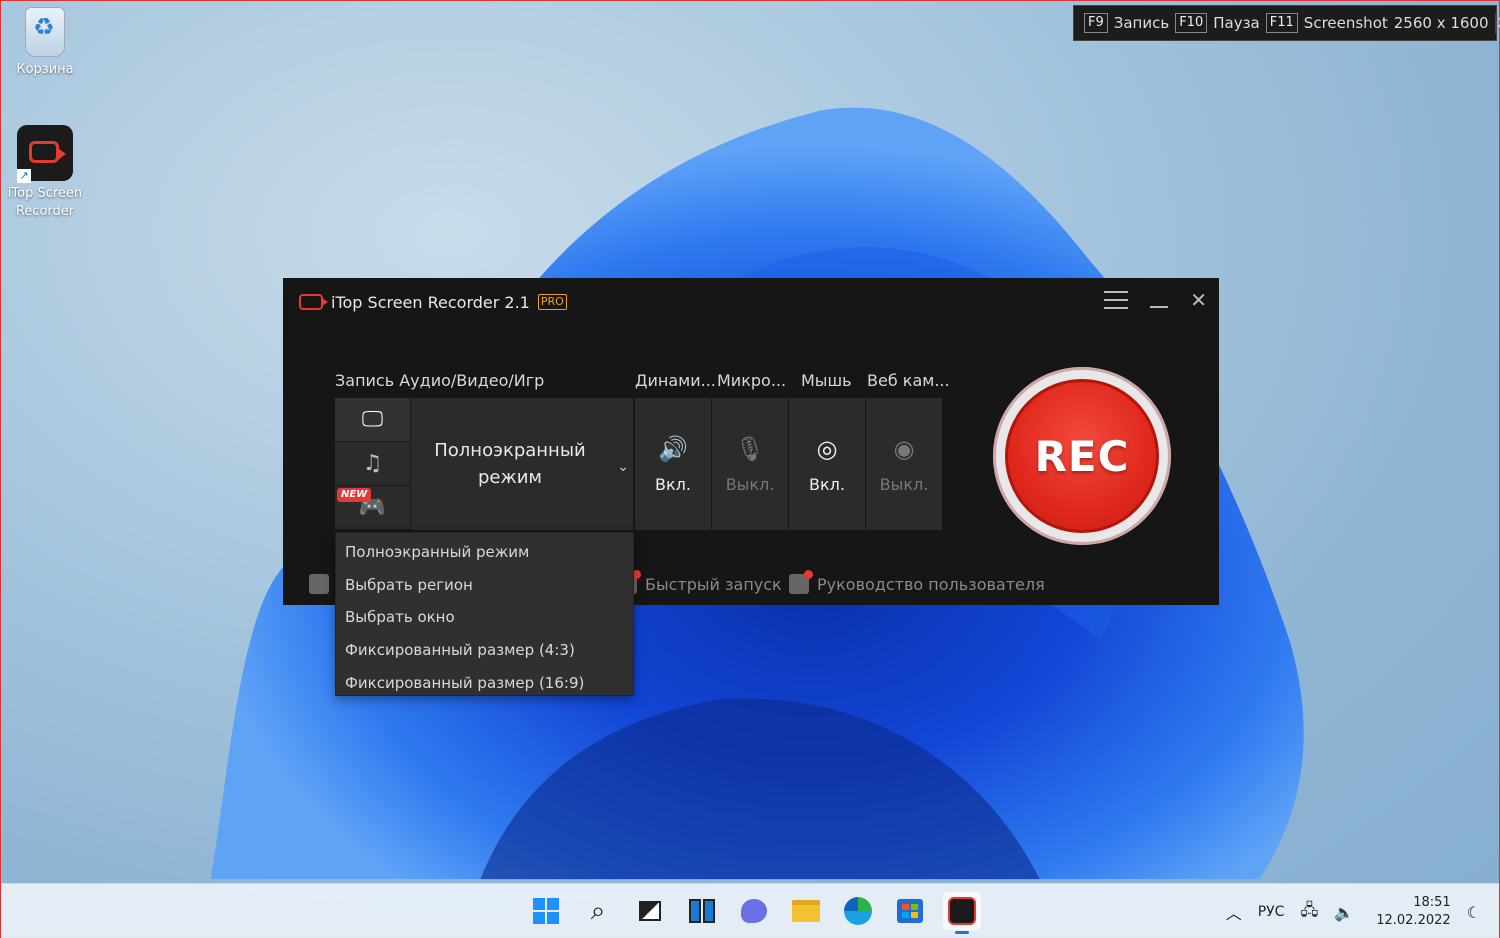  I want to click on hotkey-pause-label: Пауза, so click(1236, 23).